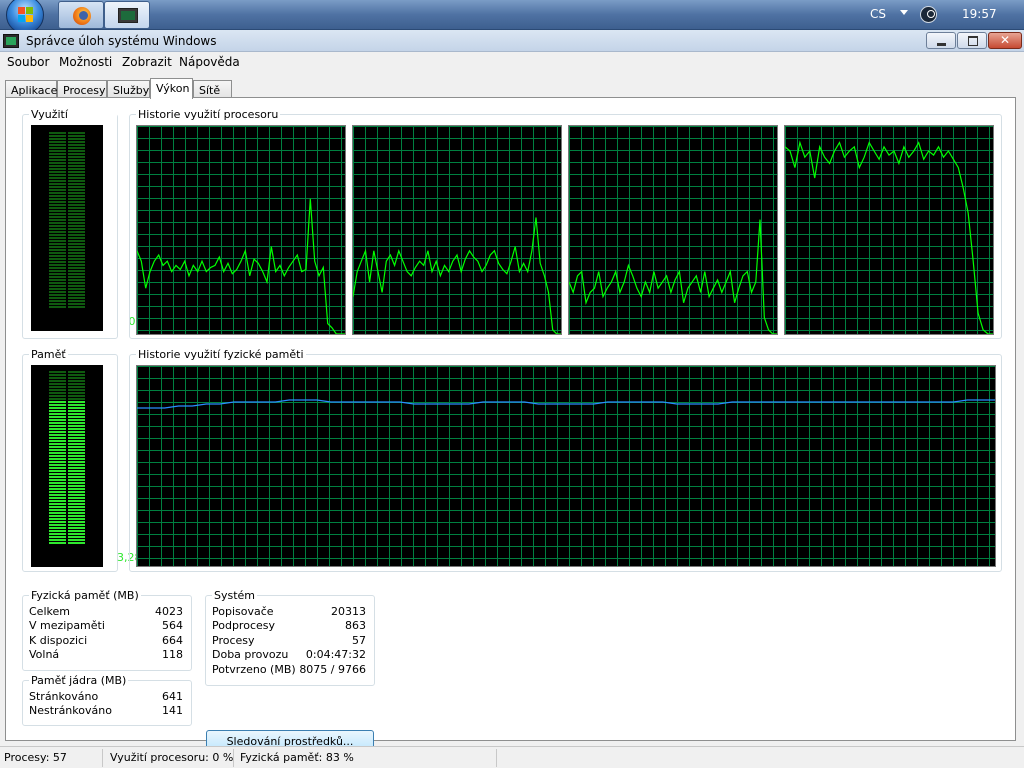  I want to click on stat-value: 8075 / 9766, so click(332, 669).